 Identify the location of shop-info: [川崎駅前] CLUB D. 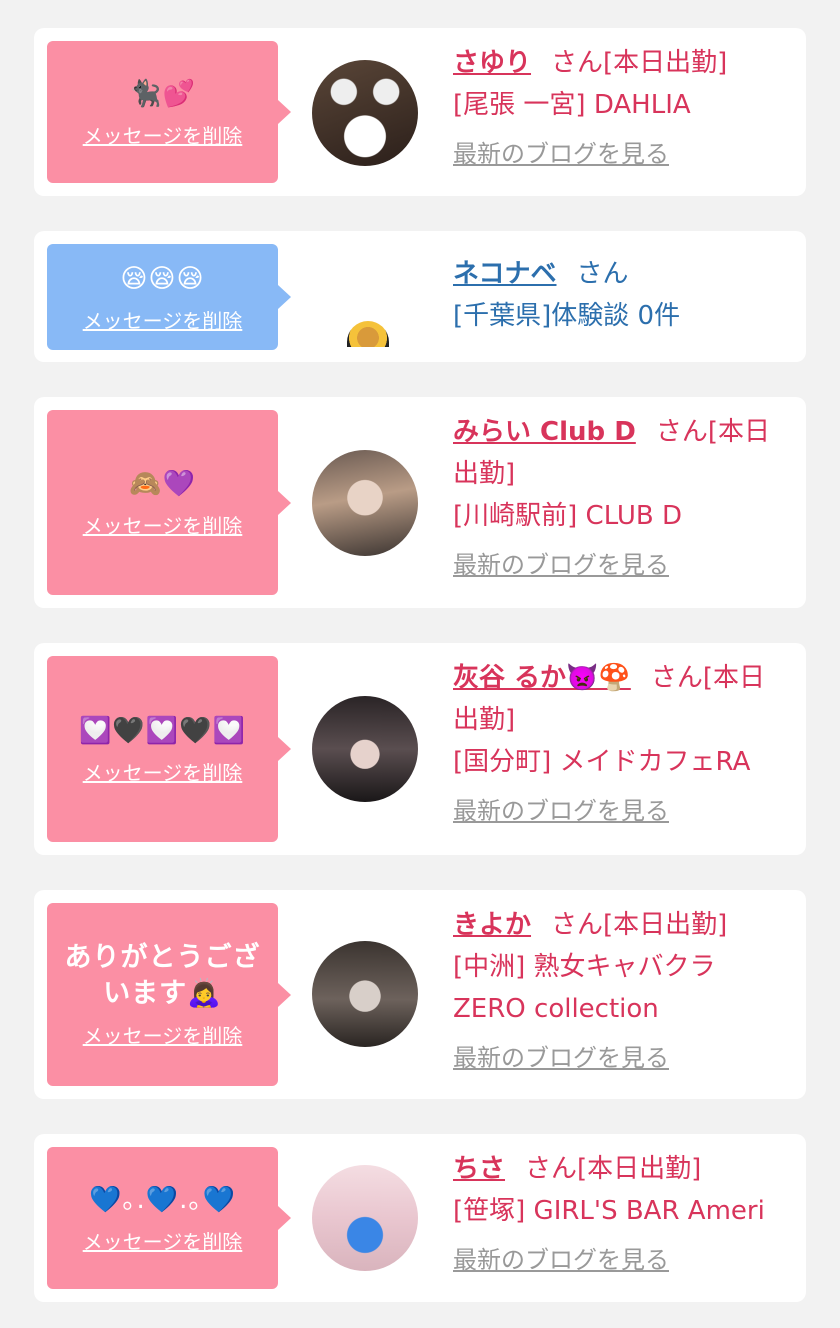
(568, 516).